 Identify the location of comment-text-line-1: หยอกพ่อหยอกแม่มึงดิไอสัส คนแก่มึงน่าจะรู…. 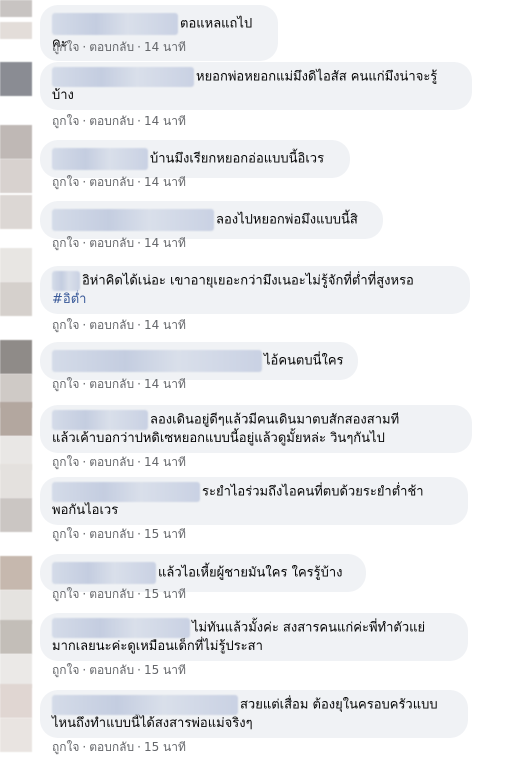
(317, 77).